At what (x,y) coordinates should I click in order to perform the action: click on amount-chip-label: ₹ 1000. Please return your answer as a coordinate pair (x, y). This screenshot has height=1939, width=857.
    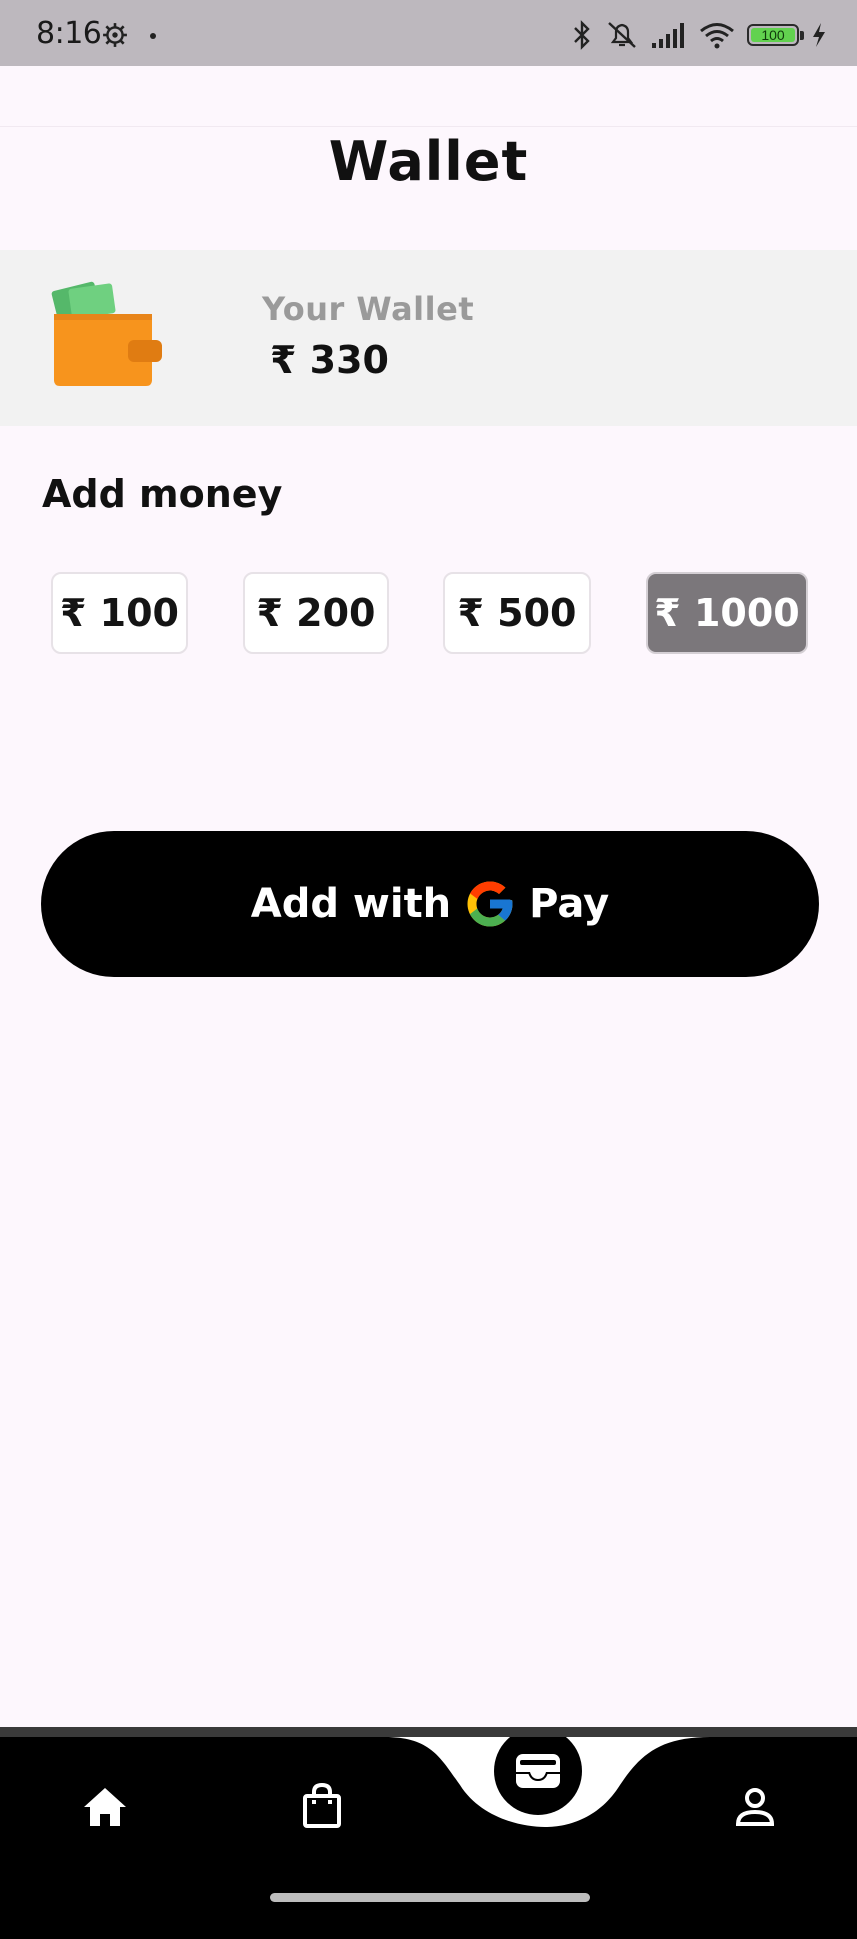
    Looking at the image, I should click on (727, 613).